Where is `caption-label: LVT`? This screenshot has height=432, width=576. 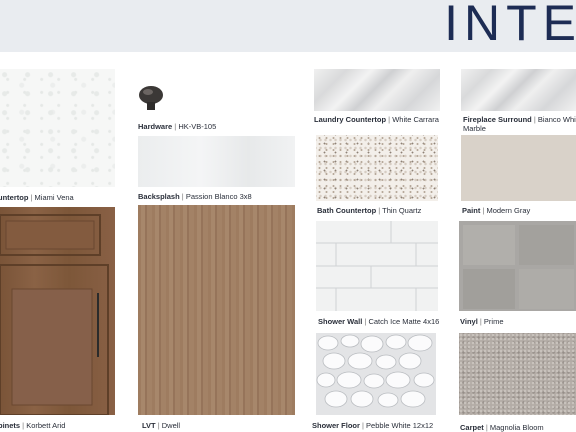
caption-label: LVT is located at coordinates (149, 425).